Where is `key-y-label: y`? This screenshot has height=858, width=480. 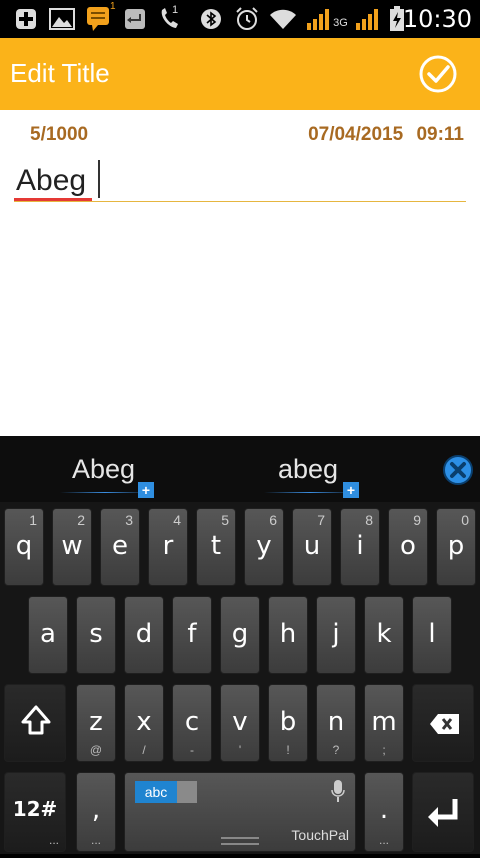
key-y-label: y is located at coordinates (264, 546).